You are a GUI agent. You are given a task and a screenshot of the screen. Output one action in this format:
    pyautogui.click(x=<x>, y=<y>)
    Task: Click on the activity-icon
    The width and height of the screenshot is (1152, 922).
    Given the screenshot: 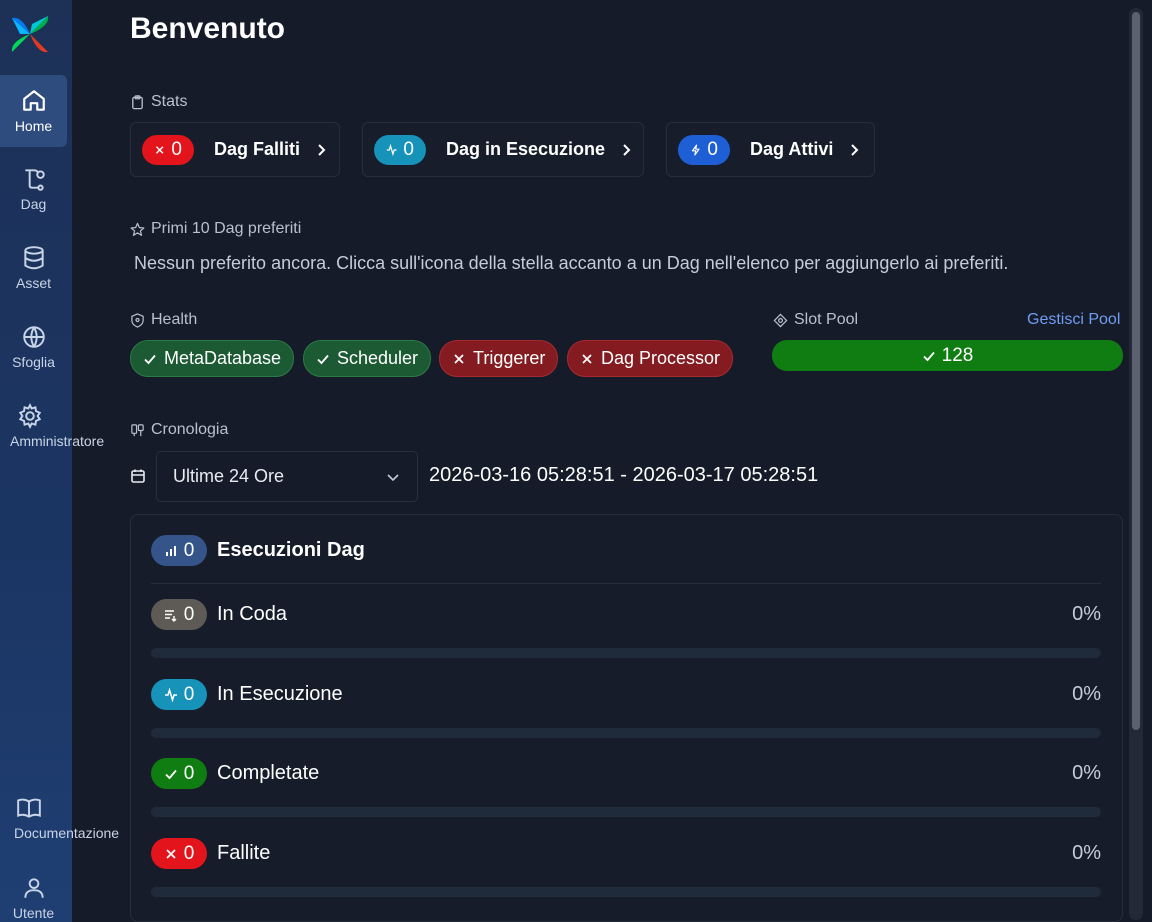 What is the action you would take?
    pyautogui.click(x=391, y=149)
    